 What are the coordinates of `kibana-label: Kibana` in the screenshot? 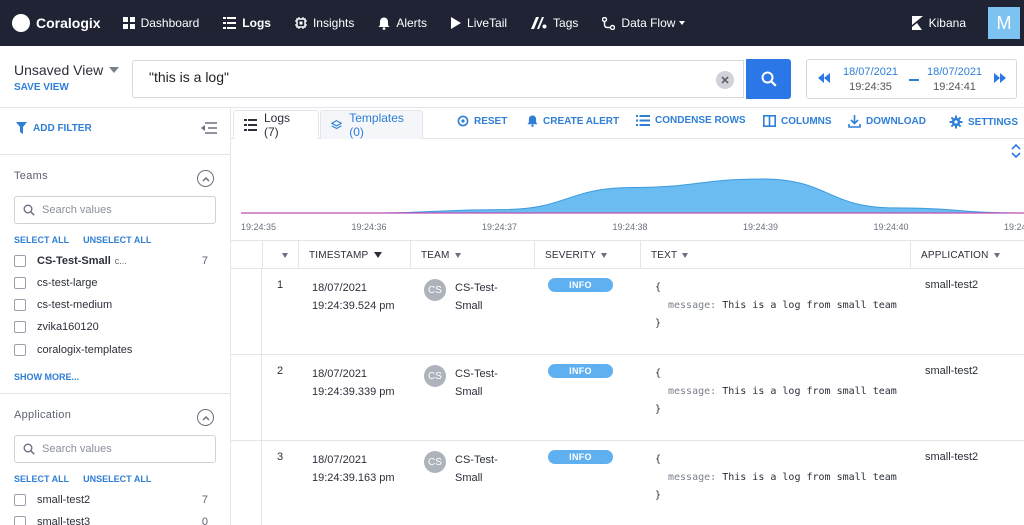 It's located at (947, 23).